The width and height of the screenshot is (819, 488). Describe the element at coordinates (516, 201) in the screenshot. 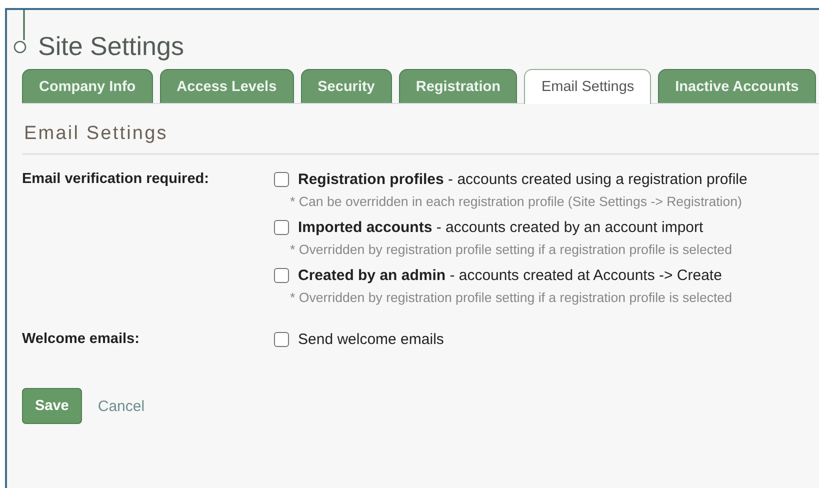

I see `option-note: * Can be overridden in each registration profile (Site Settings -> Registration)` at that location.